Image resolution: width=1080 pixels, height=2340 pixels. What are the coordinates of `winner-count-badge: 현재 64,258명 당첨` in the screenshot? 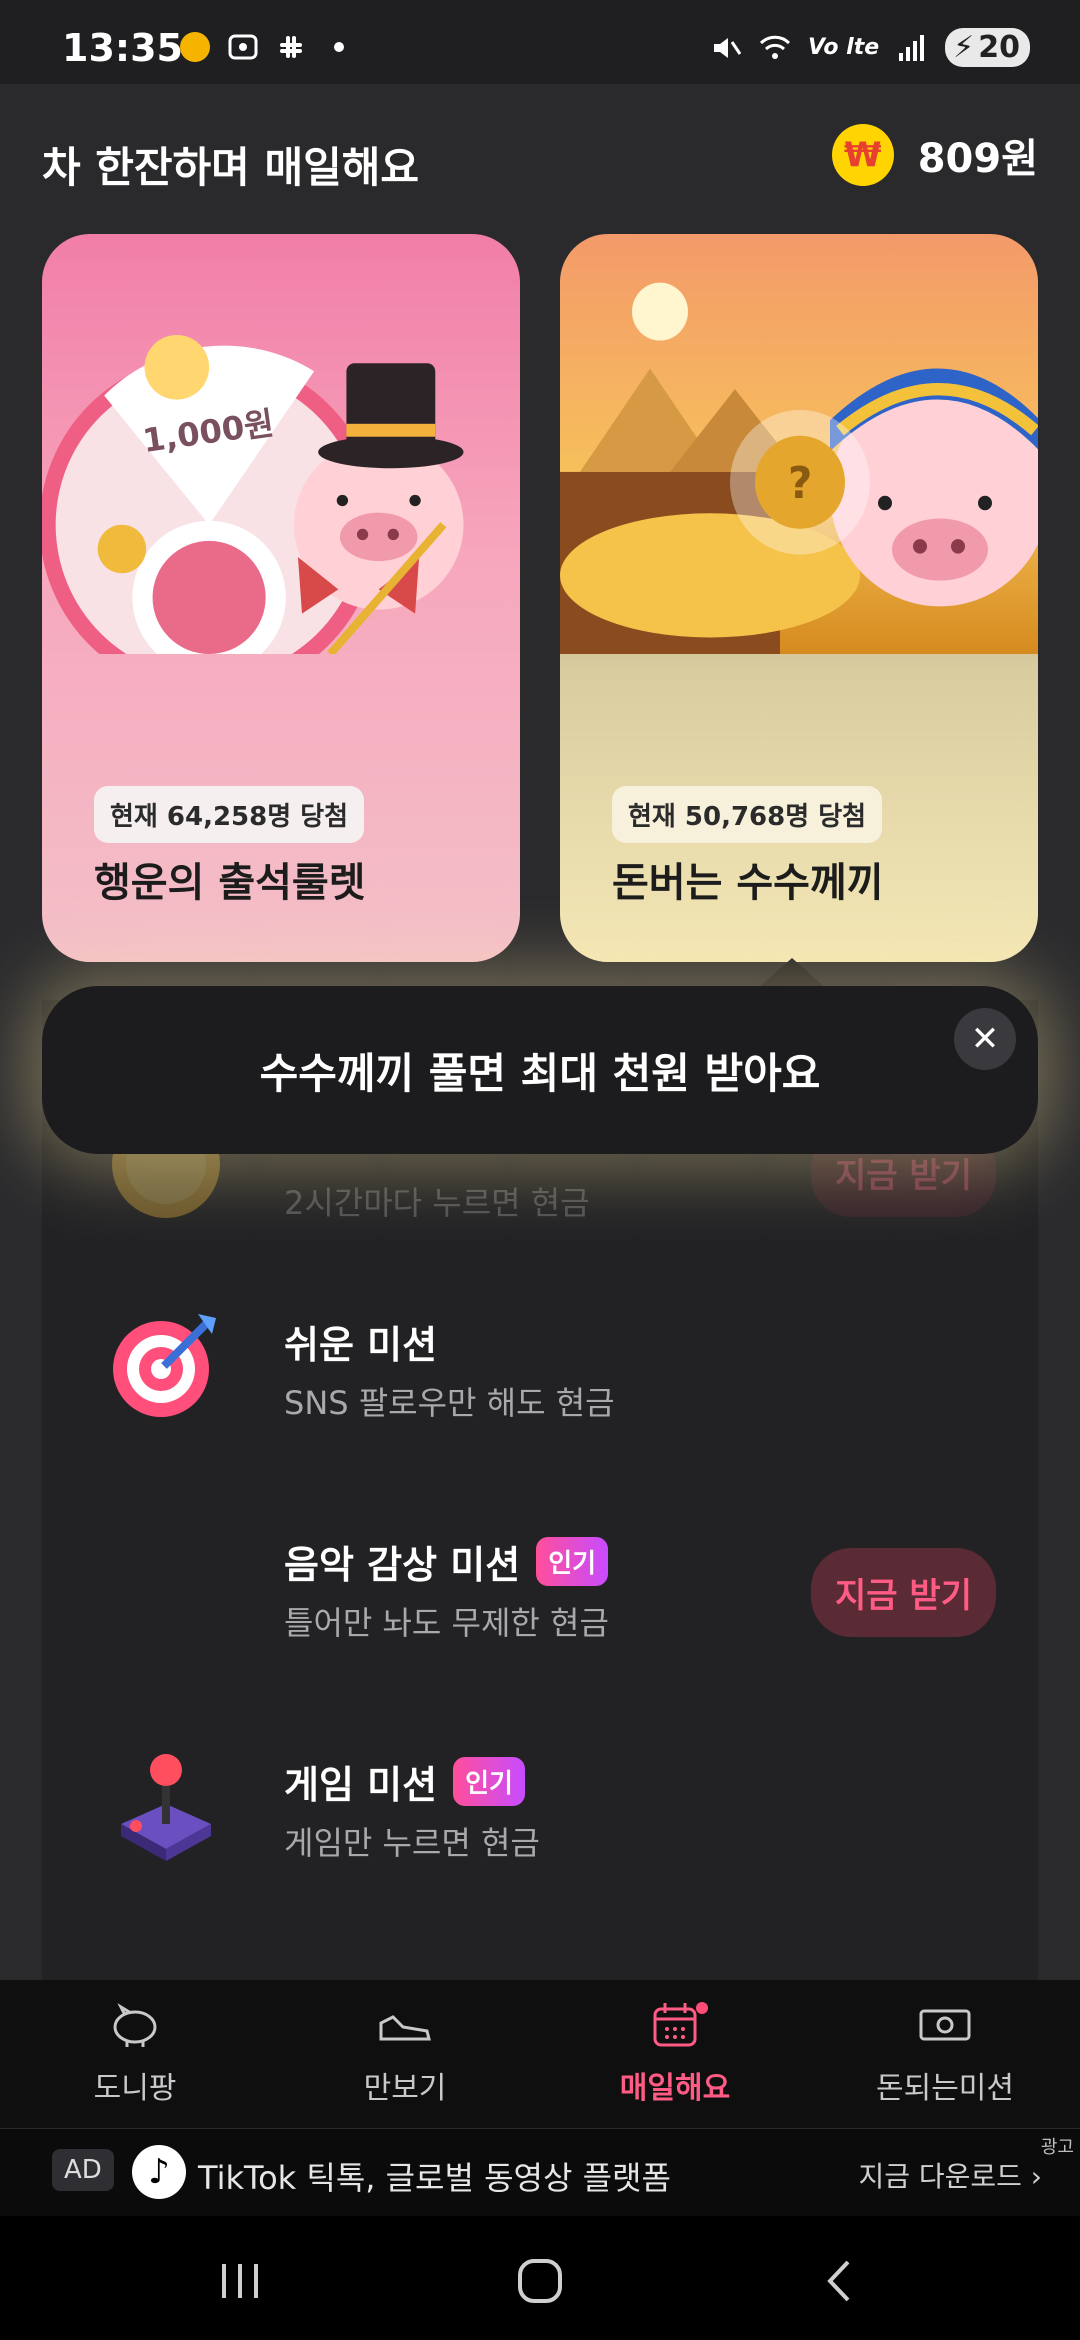 It's located at (229, 814).